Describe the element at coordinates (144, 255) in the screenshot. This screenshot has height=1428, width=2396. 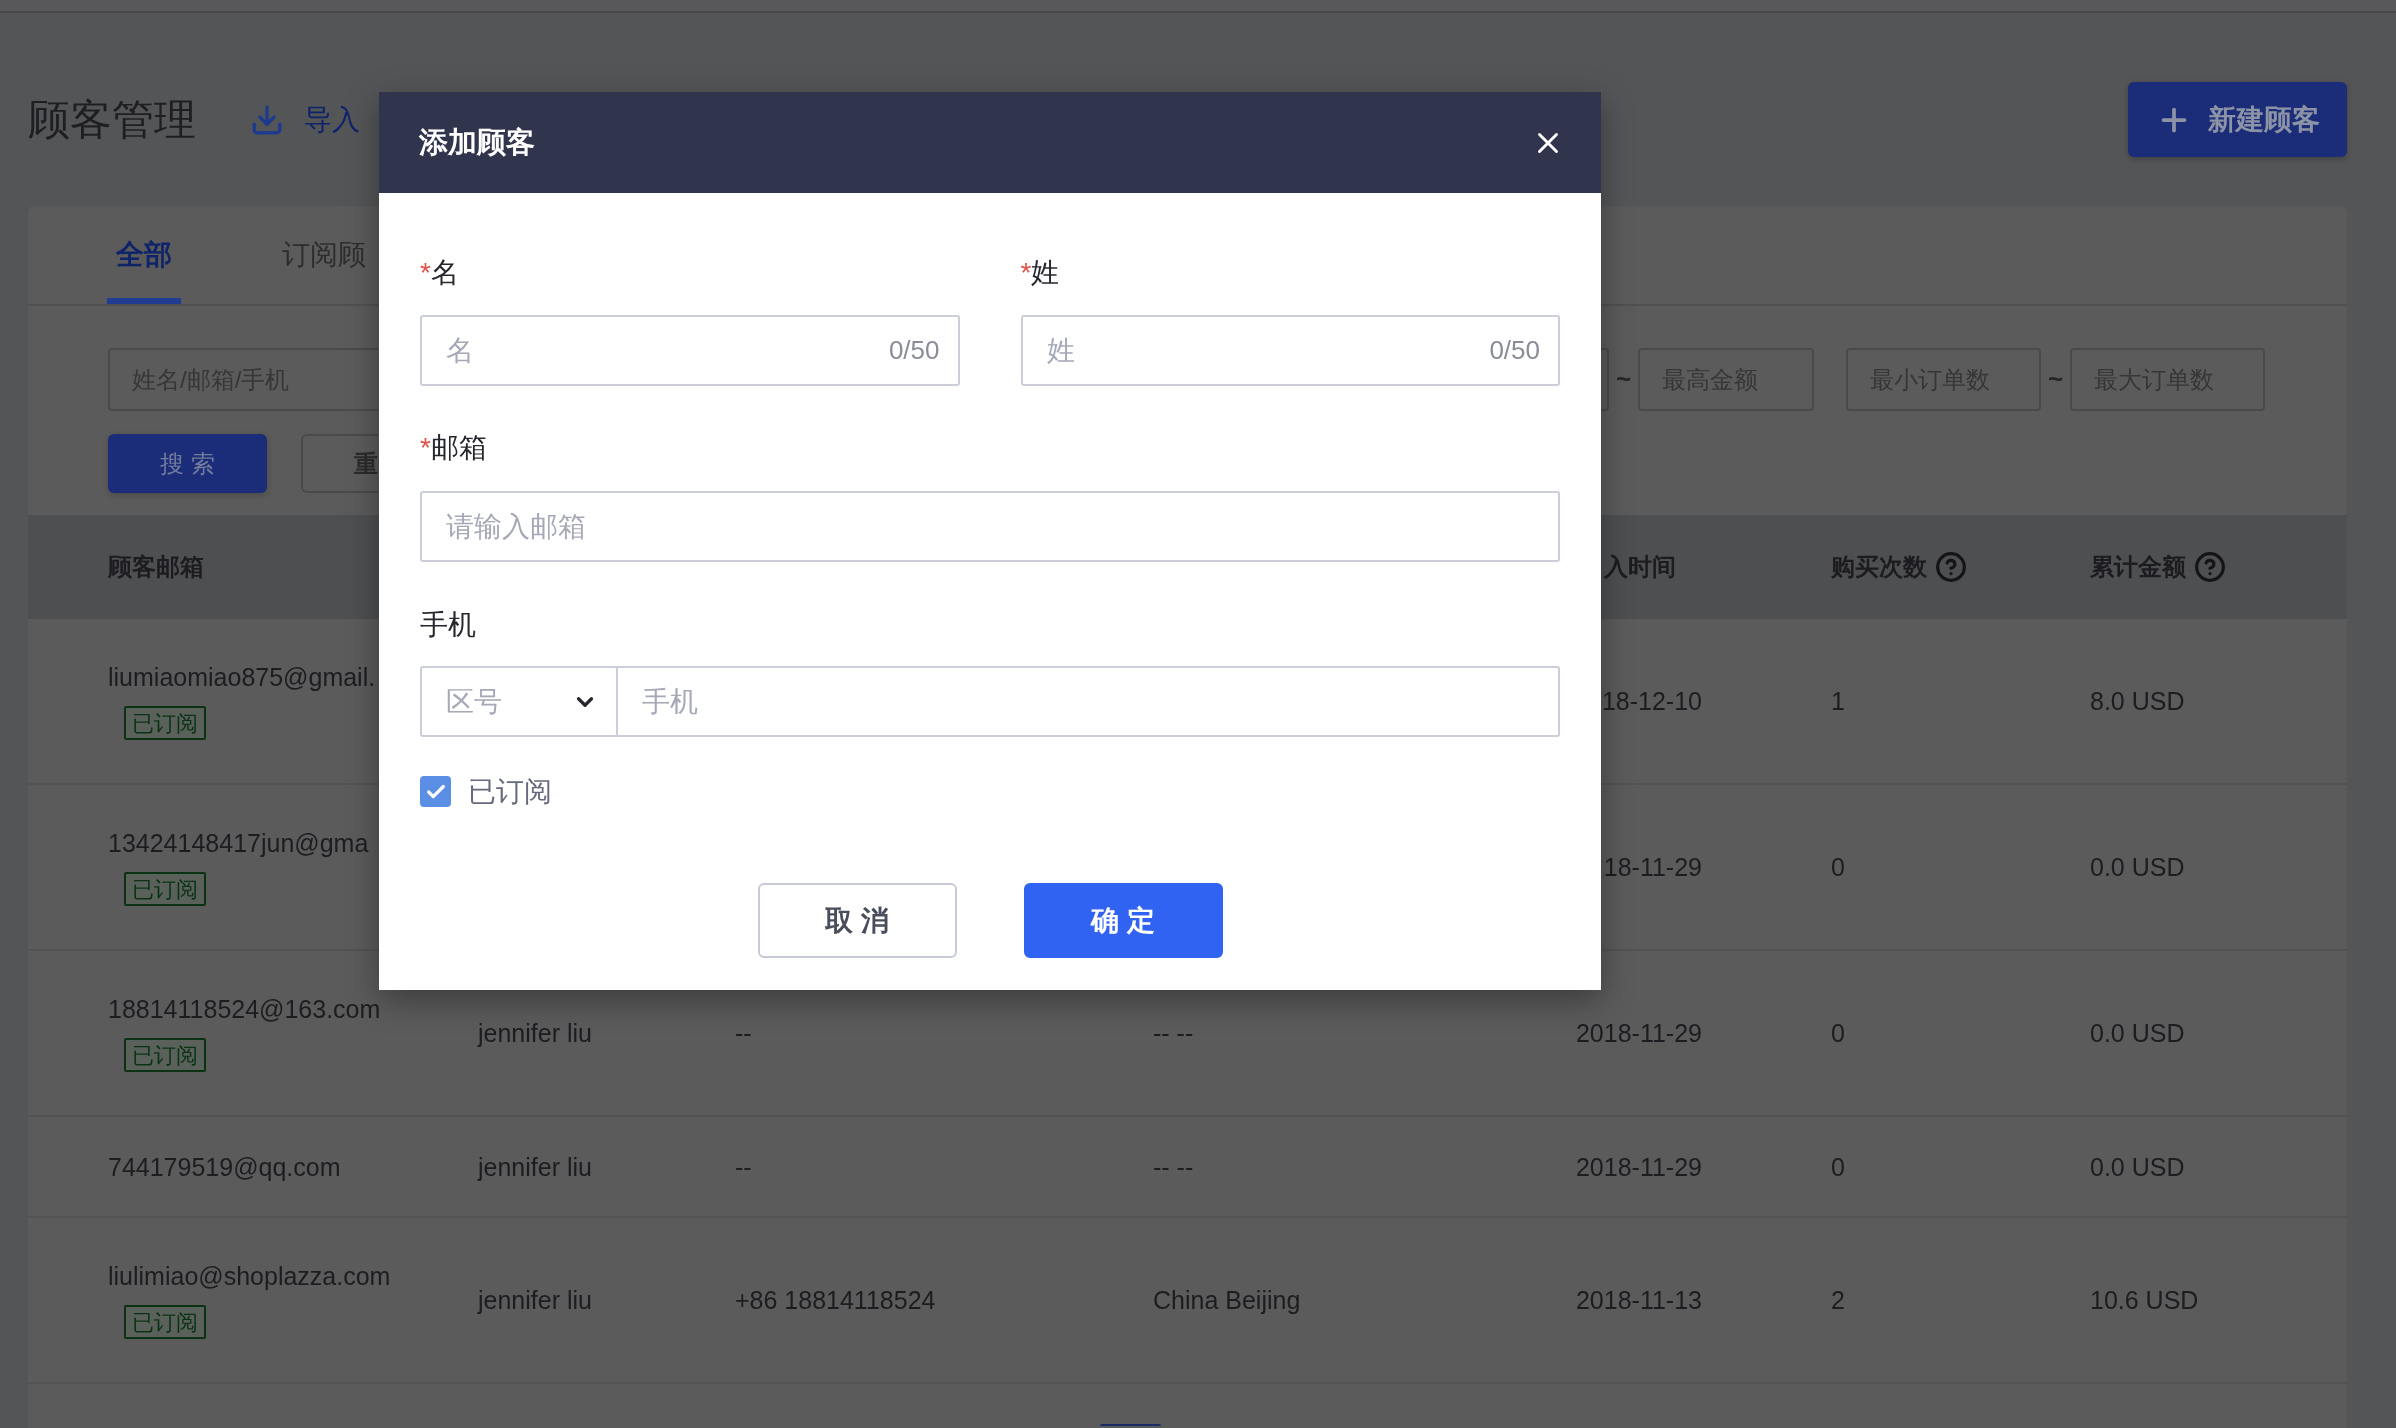
I see `tab: 全部` at that location.